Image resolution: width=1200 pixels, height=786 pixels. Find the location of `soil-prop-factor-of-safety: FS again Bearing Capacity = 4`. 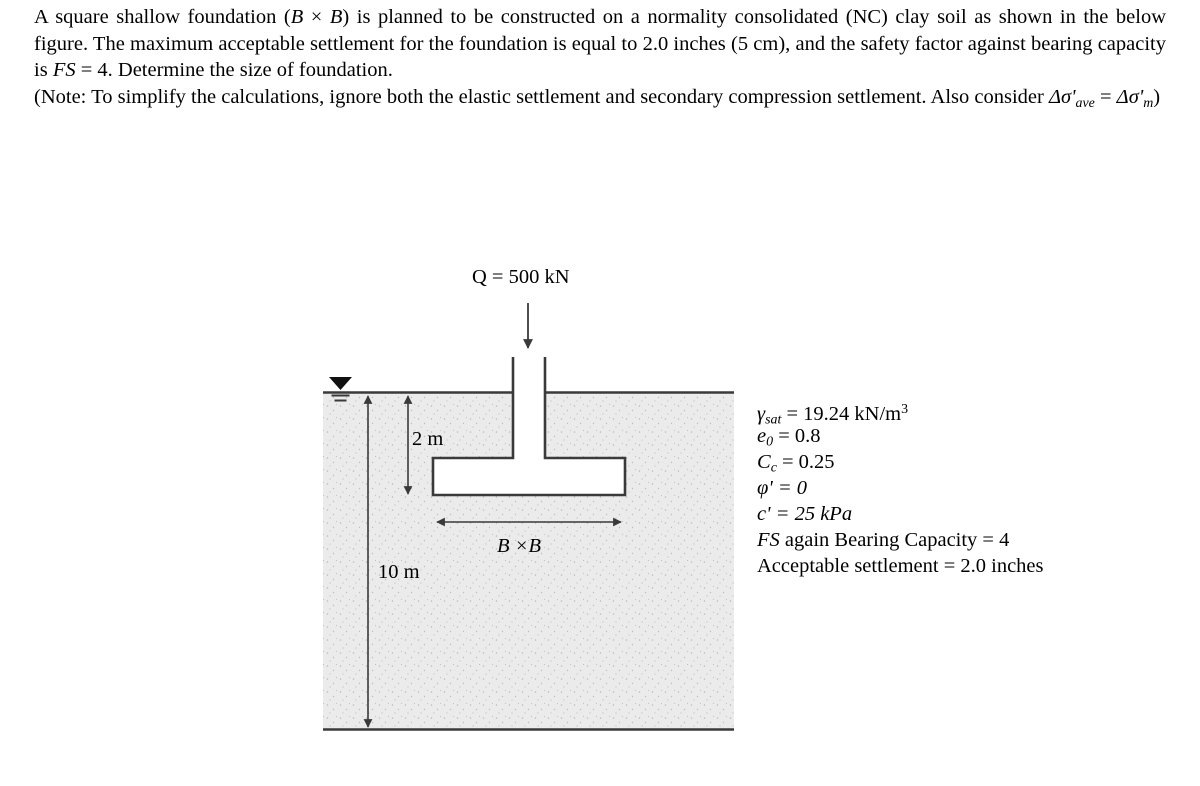

soil-prop-factor-of-safety: FS again Bearing Capacity = 4 is located at coordinates (900, 540).